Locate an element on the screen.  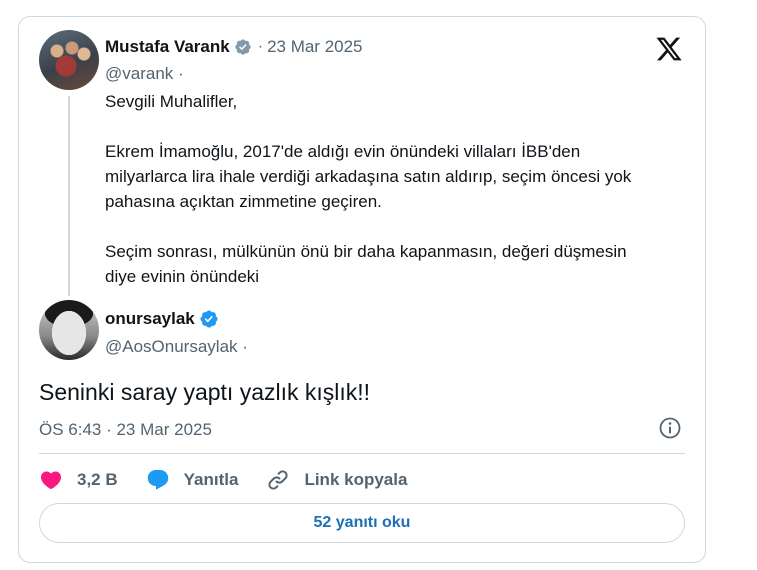
action-bar: 3,2 B Yanıtla Link kopyala is located at coordinates (237, 480).